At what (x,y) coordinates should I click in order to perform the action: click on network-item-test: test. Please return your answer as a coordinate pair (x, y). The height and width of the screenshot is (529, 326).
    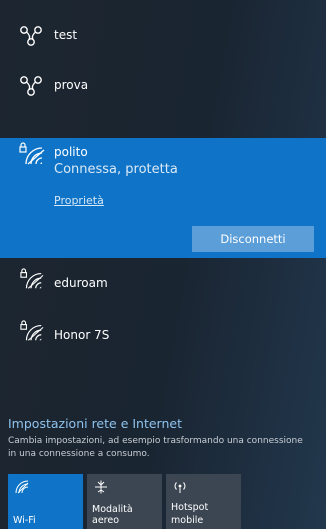
    Looking at the image, I should click on (163, 36).